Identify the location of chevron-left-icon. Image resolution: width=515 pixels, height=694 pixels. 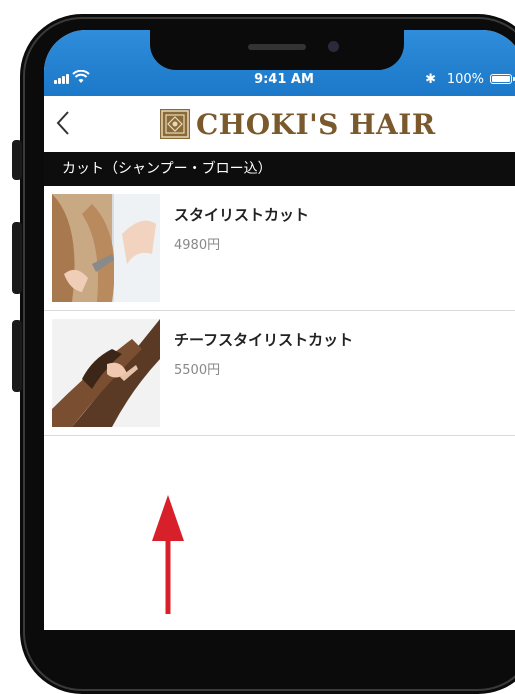
(64, 123).